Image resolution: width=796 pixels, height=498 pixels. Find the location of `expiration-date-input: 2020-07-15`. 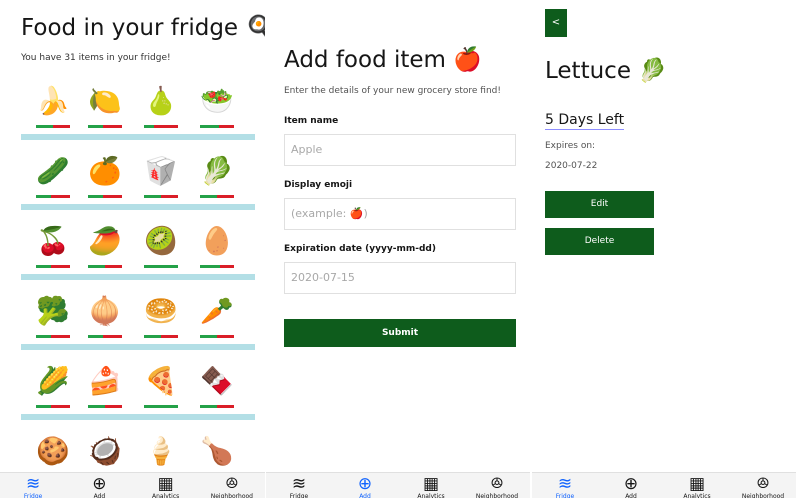

expiration-date-input: 2020-07-15 is located at coordinates (400, 278).